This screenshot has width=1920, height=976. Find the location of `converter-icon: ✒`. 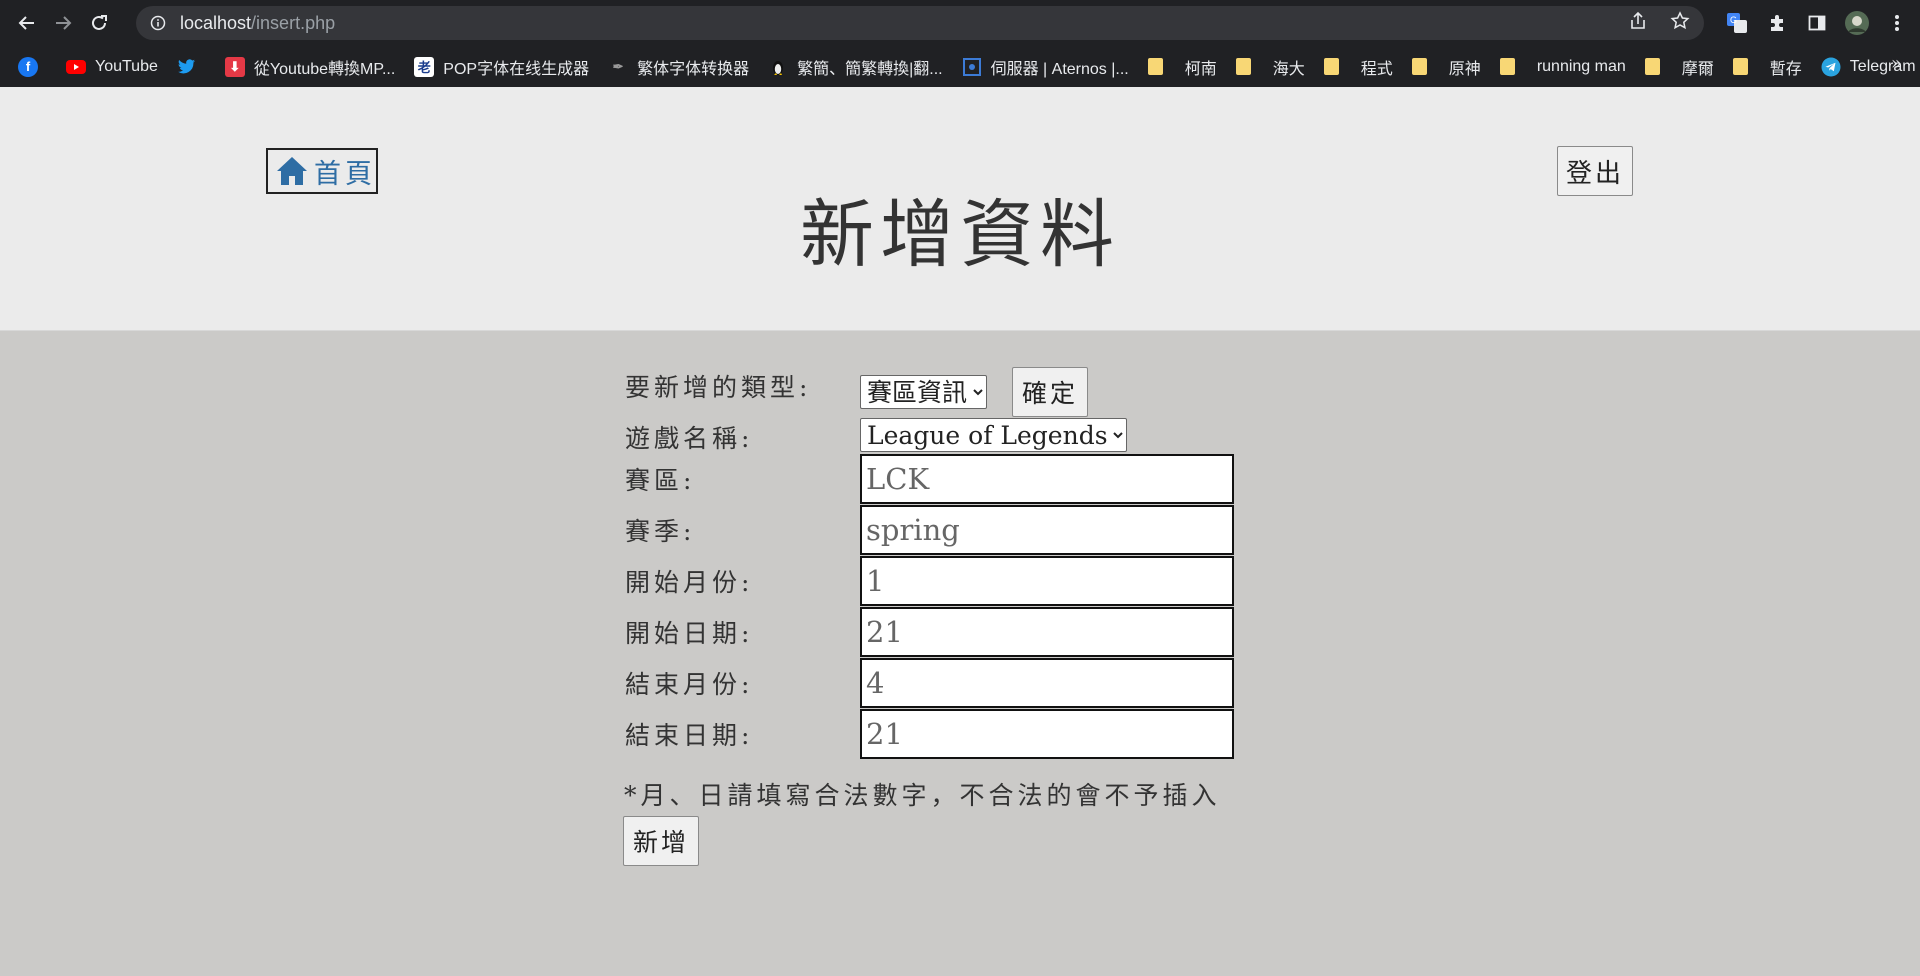

converter-icon: ✒ is located at coordinates (618, 66).